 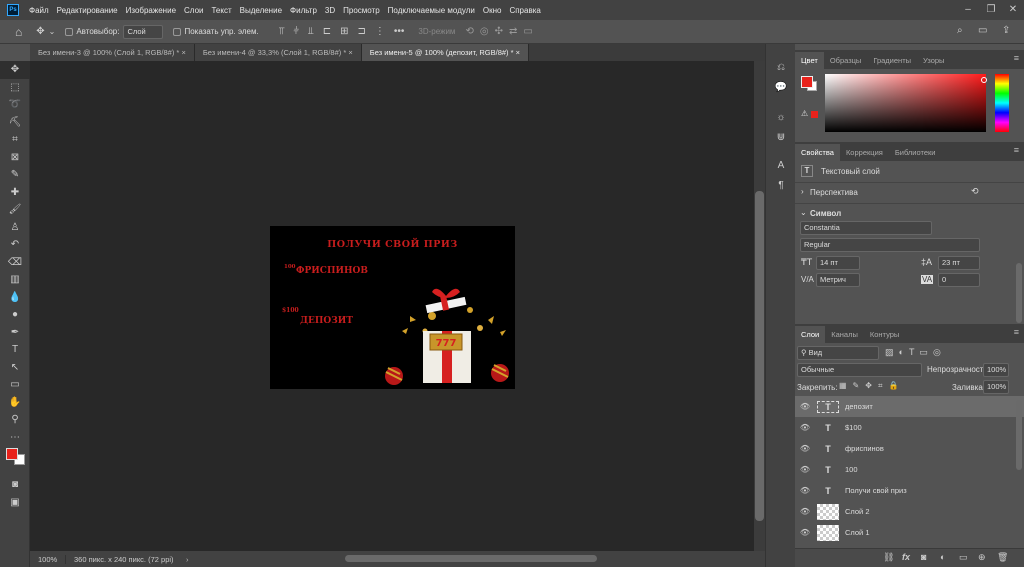 I want to click on dodge-tool-icon: ●, so click(x=15, y=315).